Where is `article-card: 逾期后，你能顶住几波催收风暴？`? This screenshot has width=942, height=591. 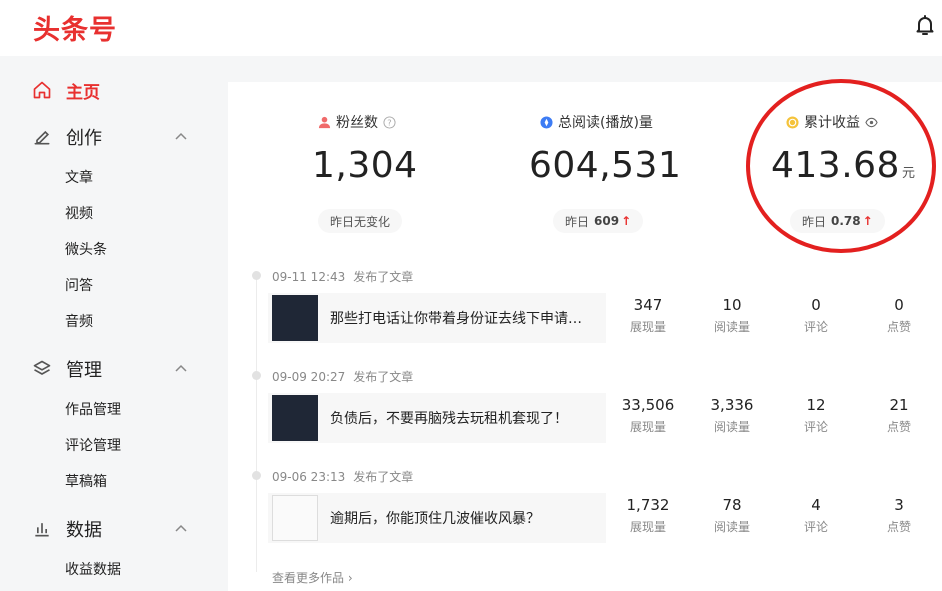
article-card: 逾期后，你能顶住几波催收风暴？ is located at coordinates (437, 518).